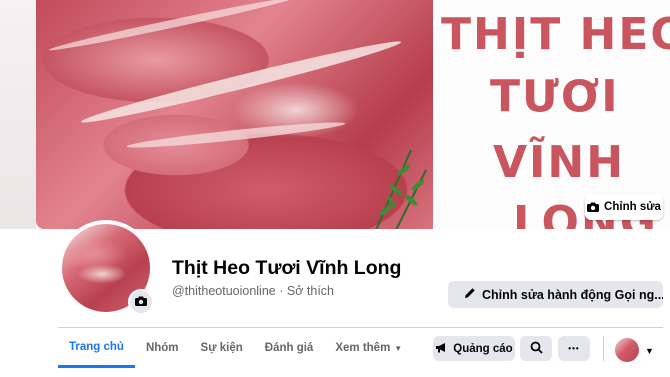 This screenshot has height=377, width=670. I want to click on tab-home: Trang chủ, so click(96, 348).